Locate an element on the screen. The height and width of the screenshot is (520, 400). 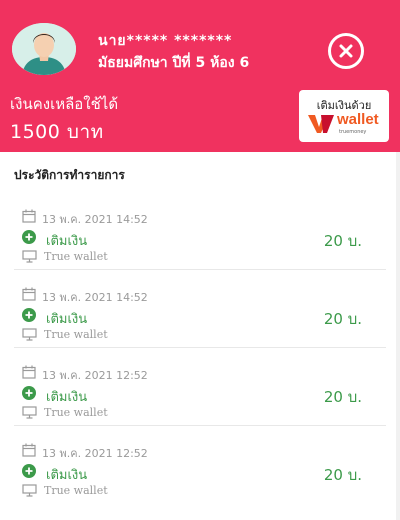
history-title: ประวัติการทำรายการ is located at coordinates (69, 175).